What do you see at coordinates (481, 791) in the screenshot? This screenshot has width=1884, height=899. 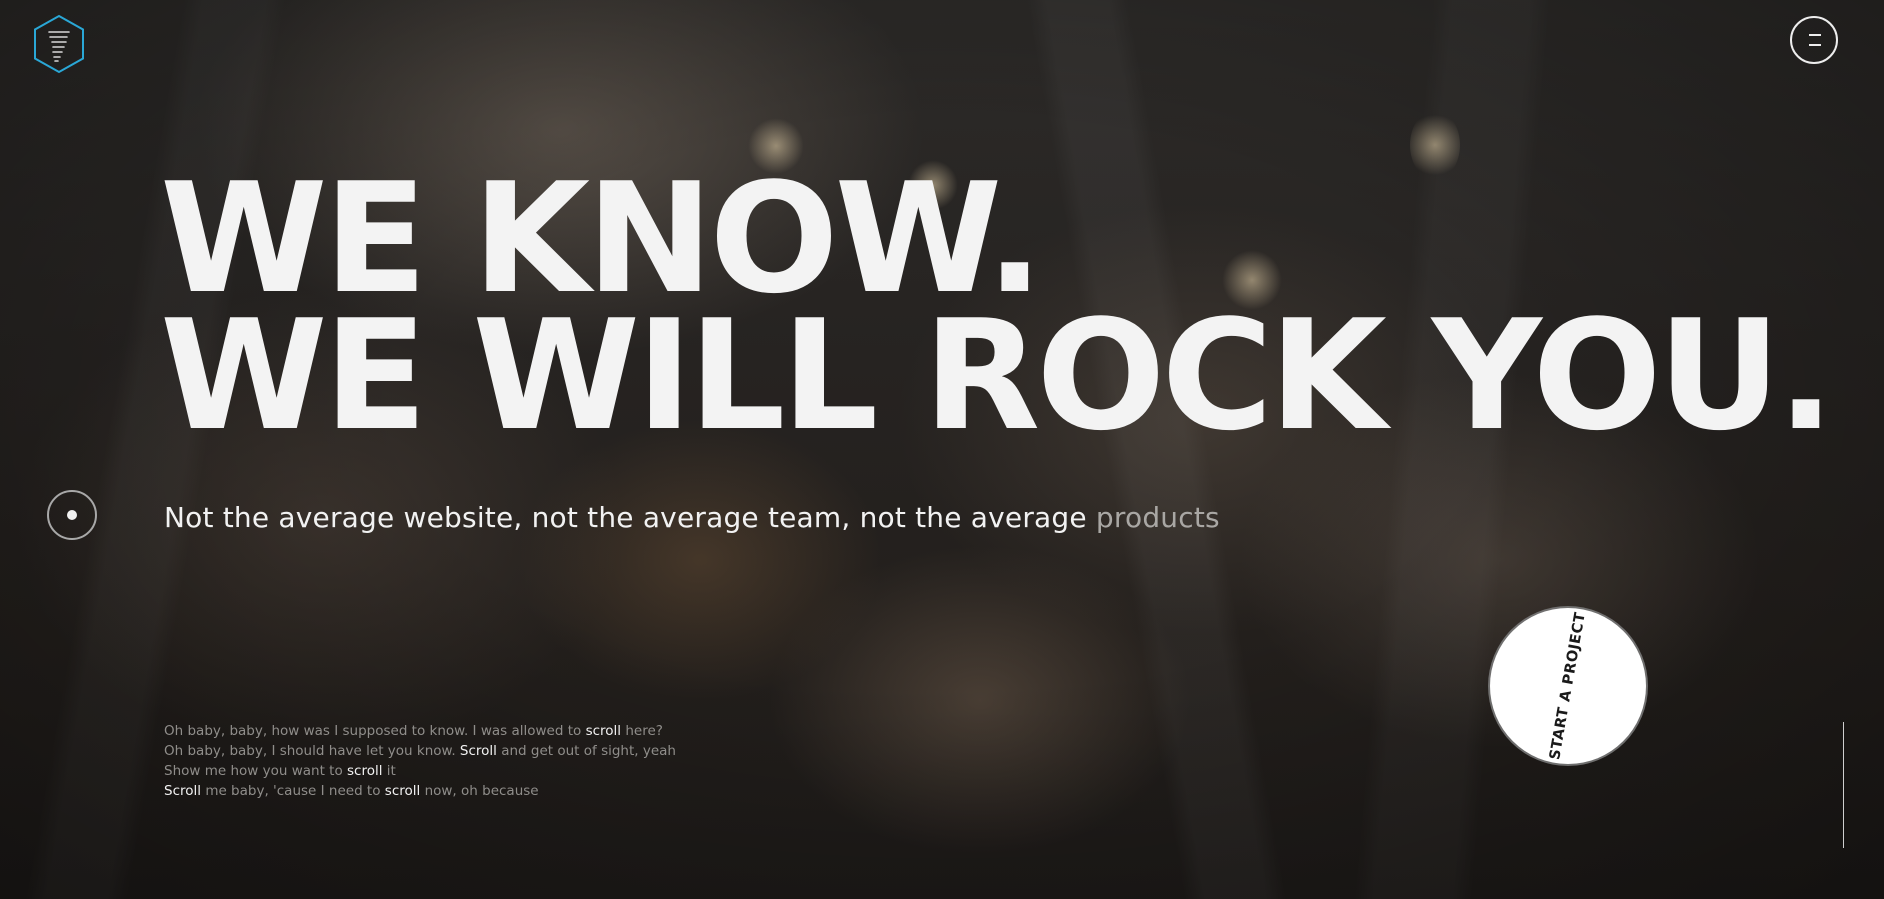 I see `lyrics-text: now, oh because` at bounding box center [481, 791].